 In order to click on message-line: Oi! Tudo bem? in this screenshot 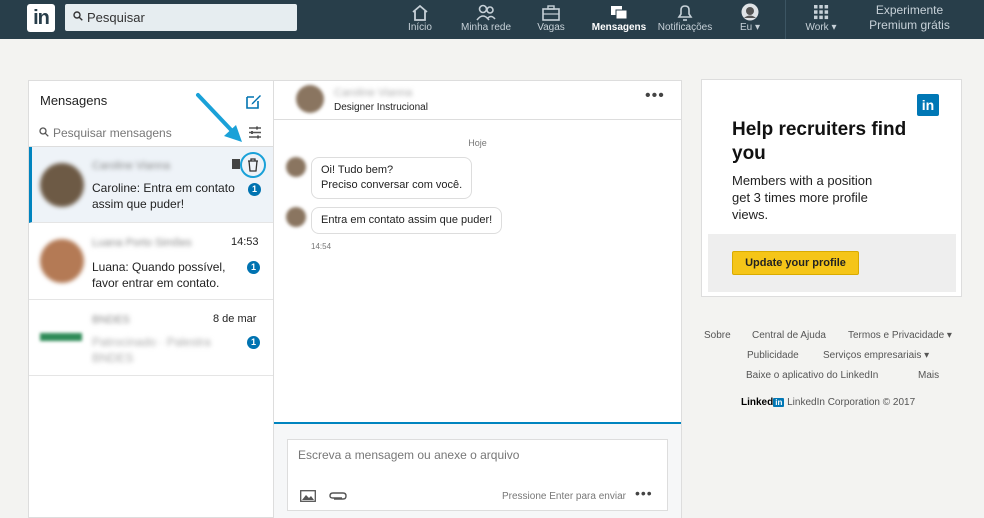, I will do `click(357, 170)`.